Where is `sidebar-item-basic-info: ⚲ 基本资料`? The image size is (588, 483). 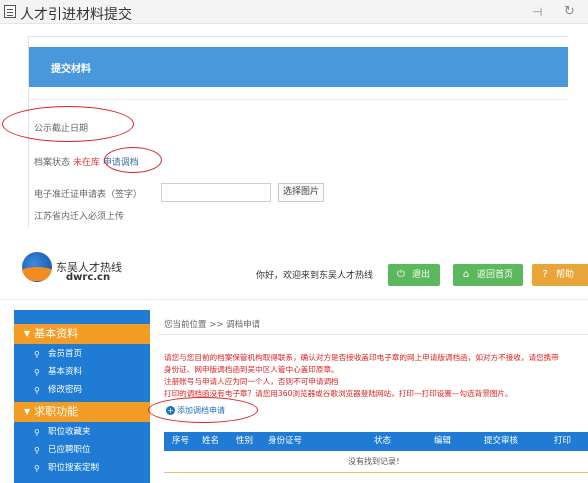
sidebar-item-basic-info: ⚲ 基本资料 is located at coordinates (82, 372).